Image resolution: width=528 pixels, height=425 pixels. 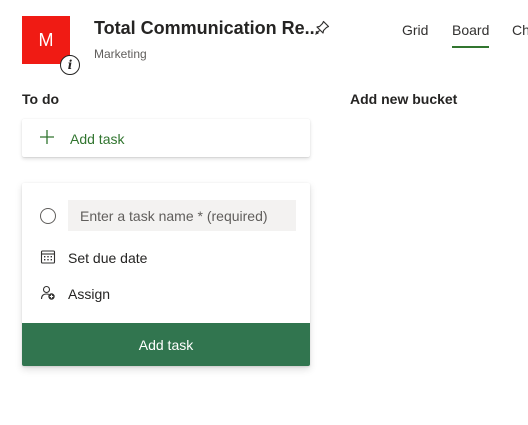 I want to click on pin-icon, so click(x=322, y=28).